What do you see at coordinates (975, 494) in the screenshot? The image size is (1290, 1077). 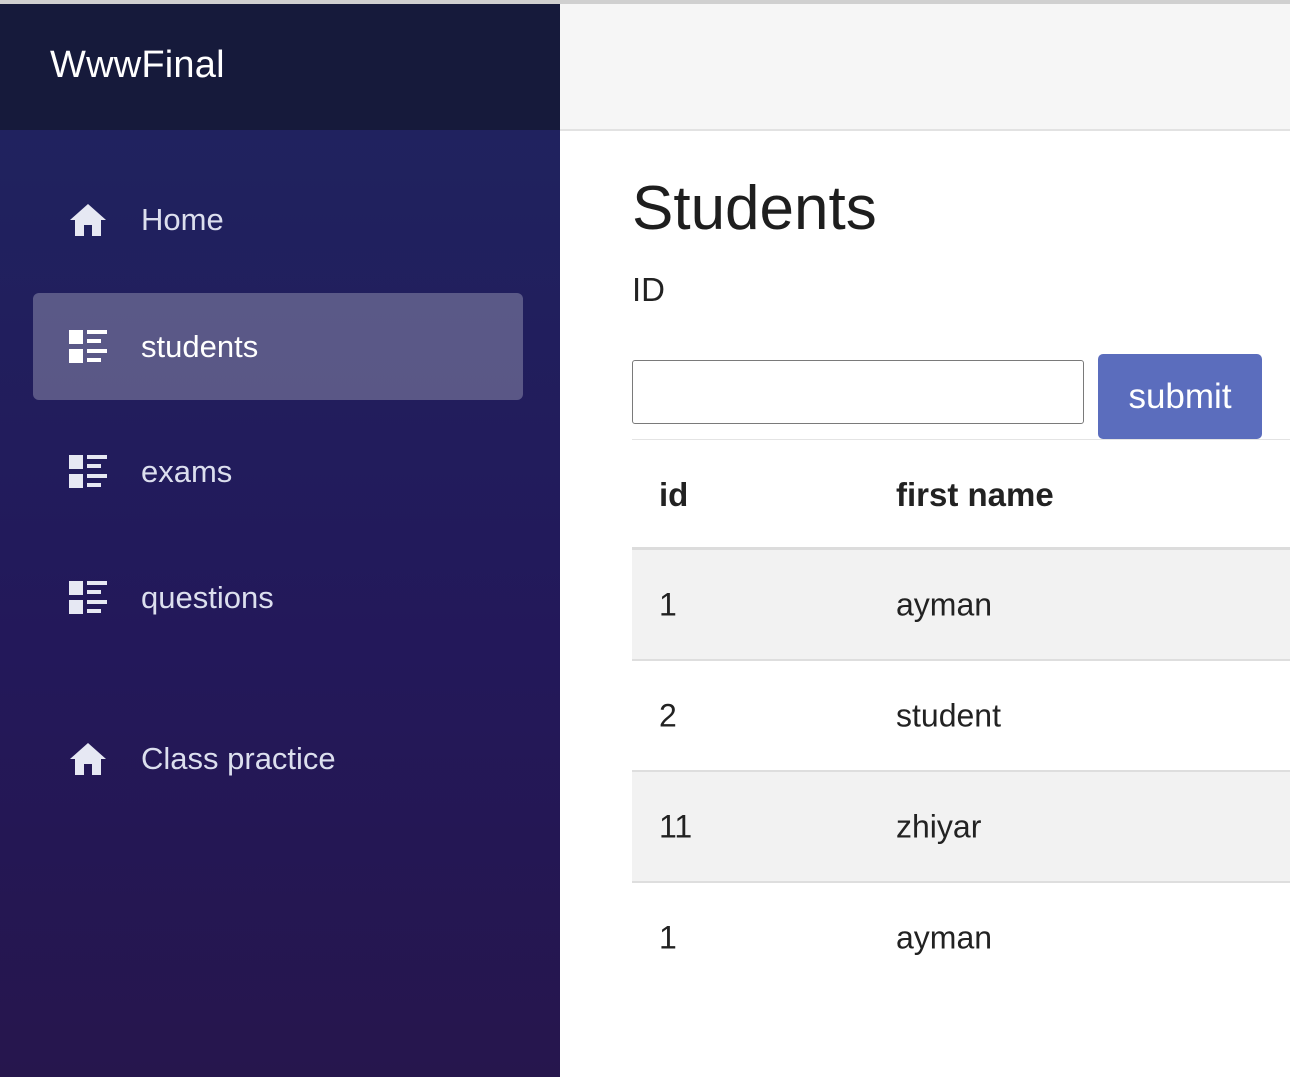 I see `column-header-first-name: first name` at bounding box center [975, 494].